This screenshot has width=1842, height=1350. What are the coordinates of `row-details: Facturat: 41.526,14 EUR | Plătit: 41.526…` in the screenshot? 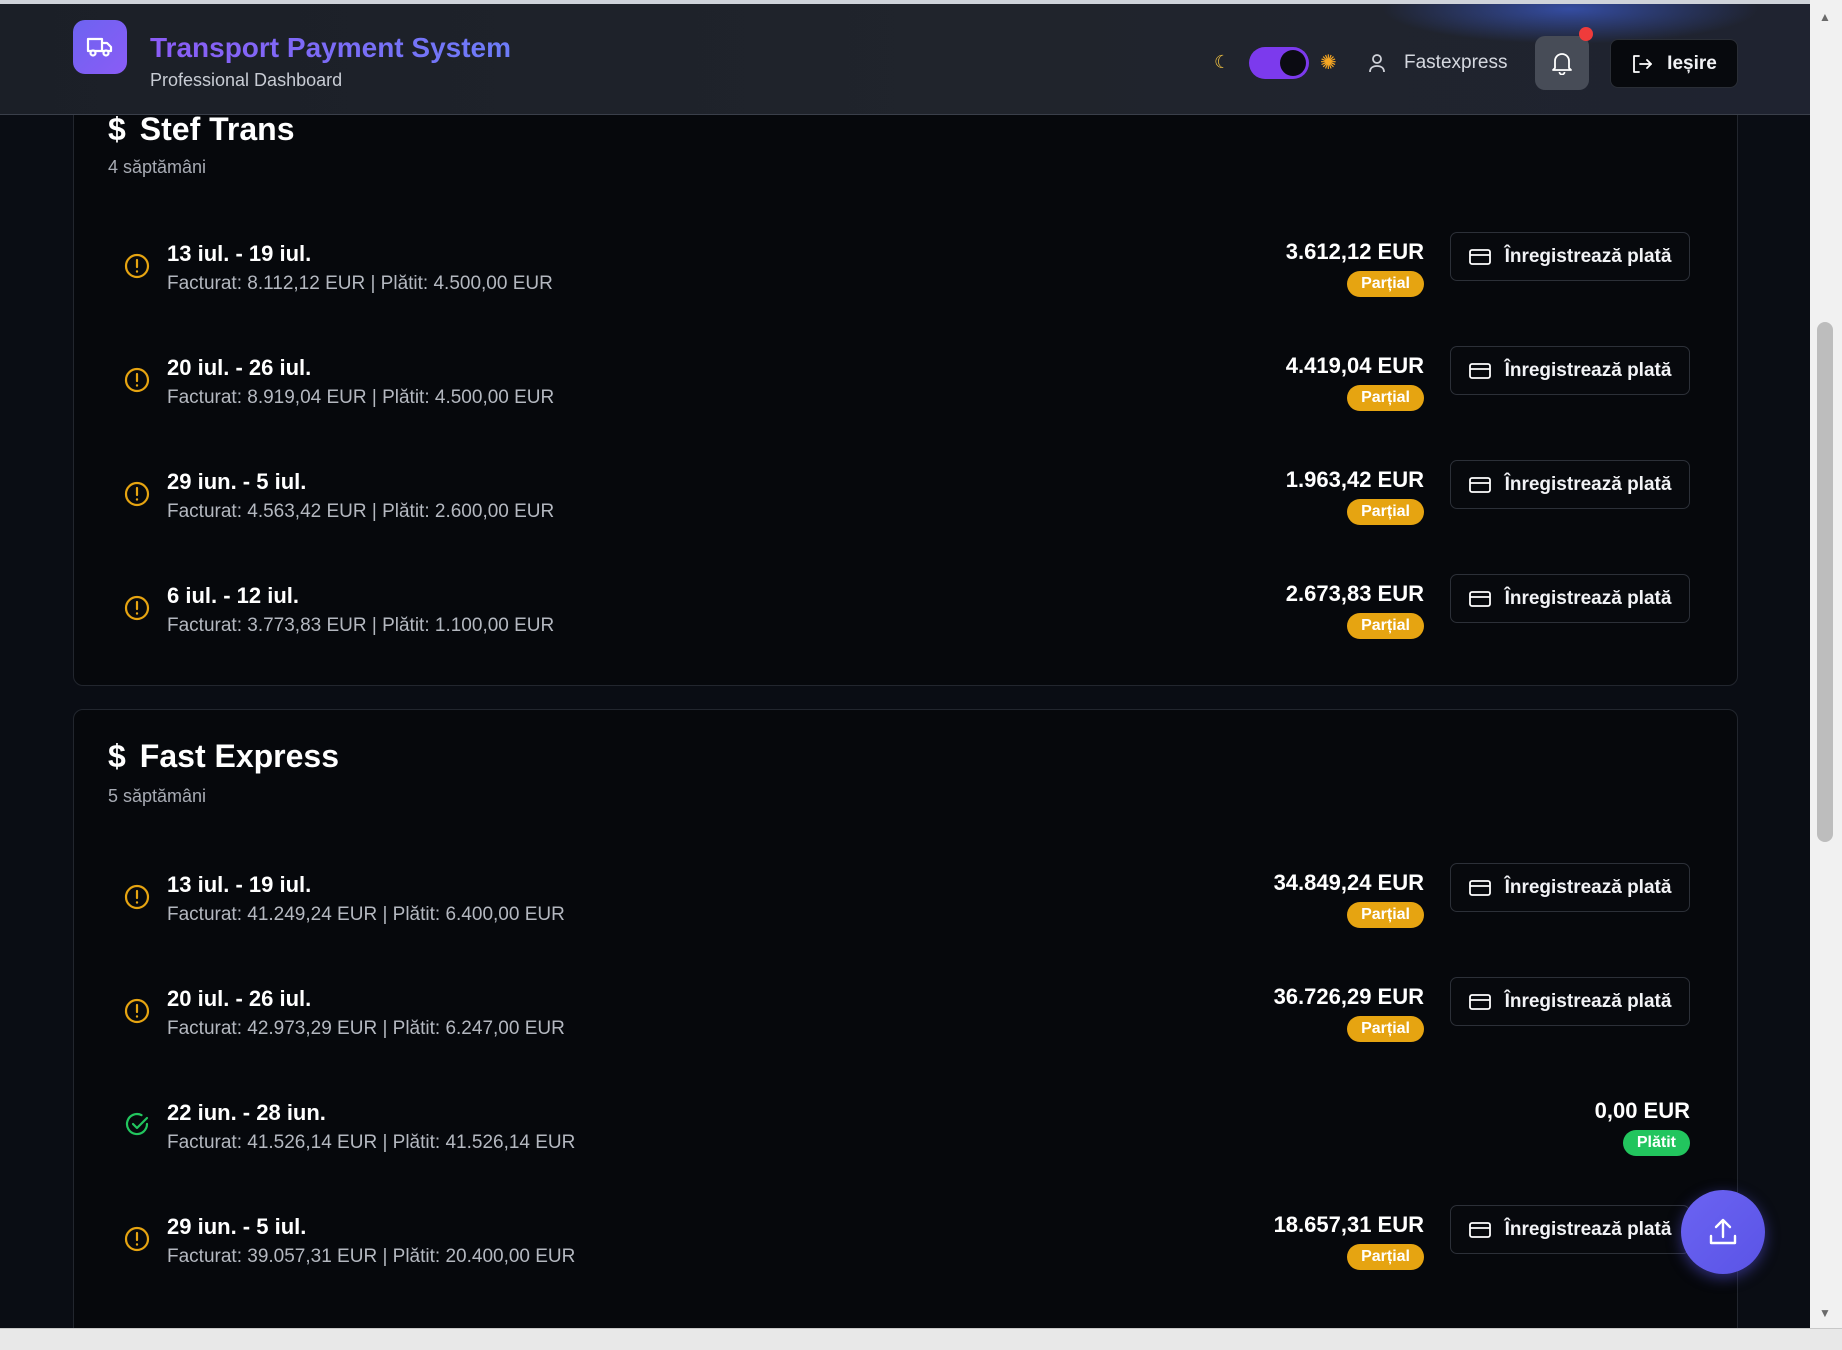 It's located at (371, 1142).